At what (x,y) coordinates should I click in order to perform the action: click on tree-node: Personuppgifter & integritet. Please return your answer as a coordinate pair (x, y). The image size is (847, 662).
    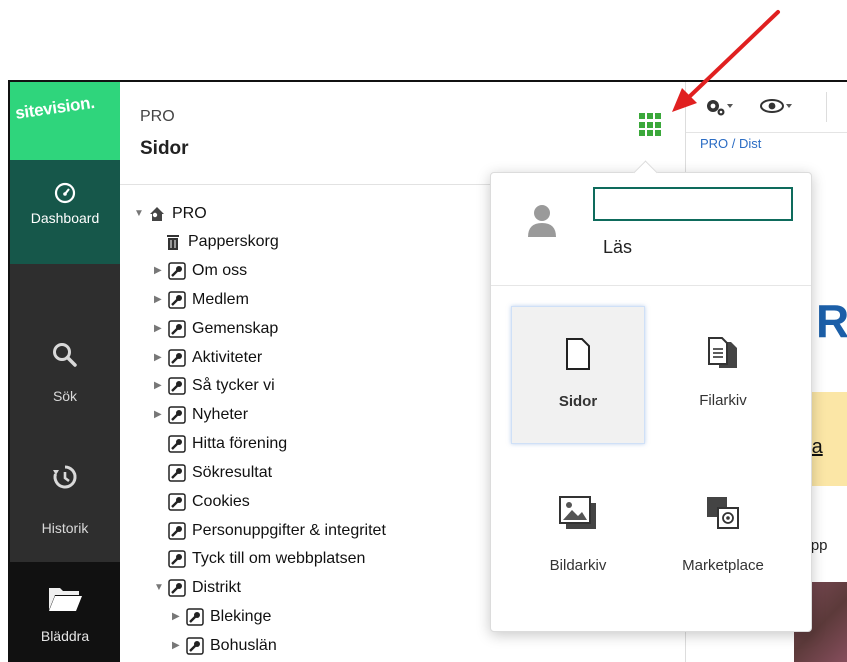
    Looking at the image, I should click on (277, 531).